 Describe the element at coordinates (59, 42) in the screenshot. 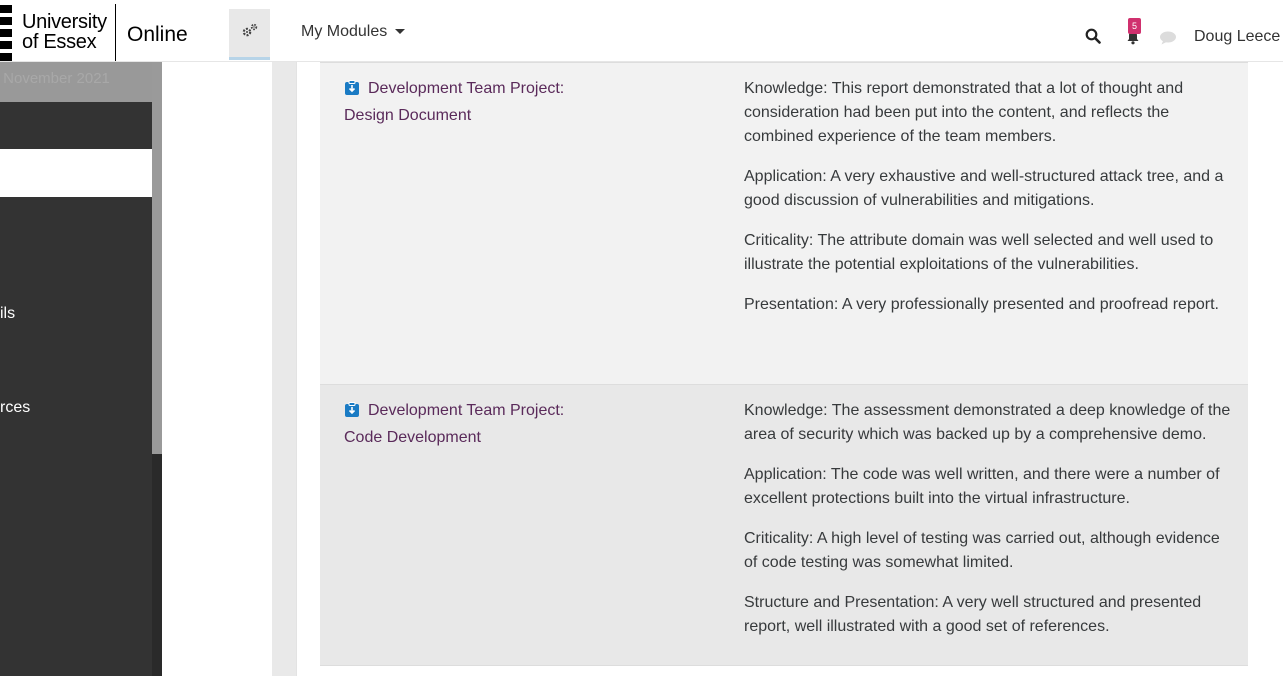

I see `logo-line2: of Essex` at that location.